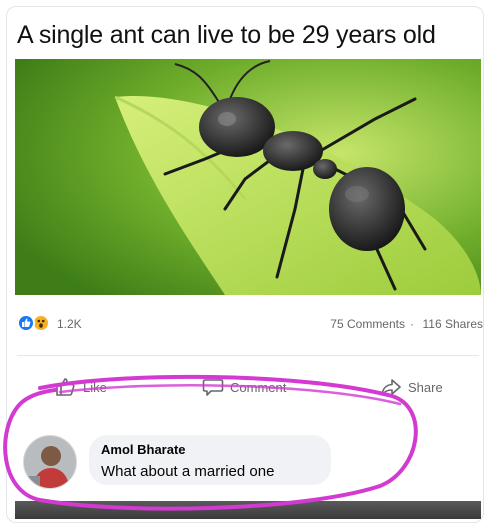  Describe the element at coordinates (367, 324) in the screenshot. I see `comments-count: 75 Comments` at that location.